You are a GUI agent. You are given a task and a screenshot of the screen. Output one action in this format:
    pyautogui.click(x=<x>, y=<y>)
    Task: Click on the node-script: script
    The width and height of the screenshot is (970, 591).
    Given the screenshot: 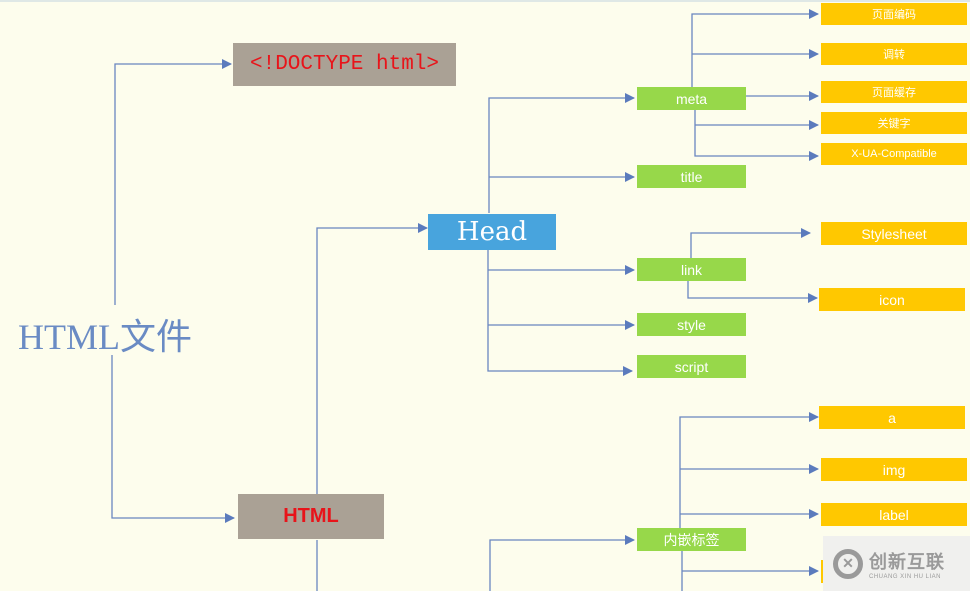 What is the action you would take?
    pyautogui.click(x=691, y=366)
    